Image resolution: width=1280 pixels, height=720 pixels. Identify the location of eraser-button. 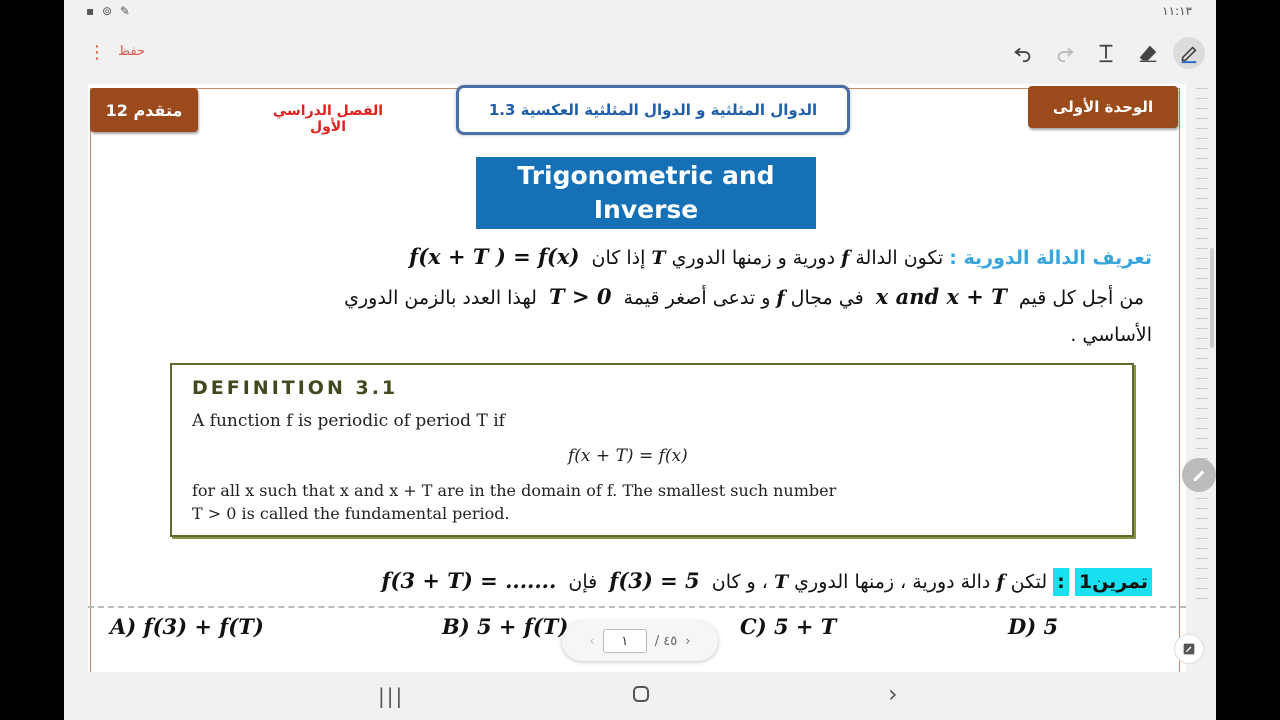
(1148, 53).